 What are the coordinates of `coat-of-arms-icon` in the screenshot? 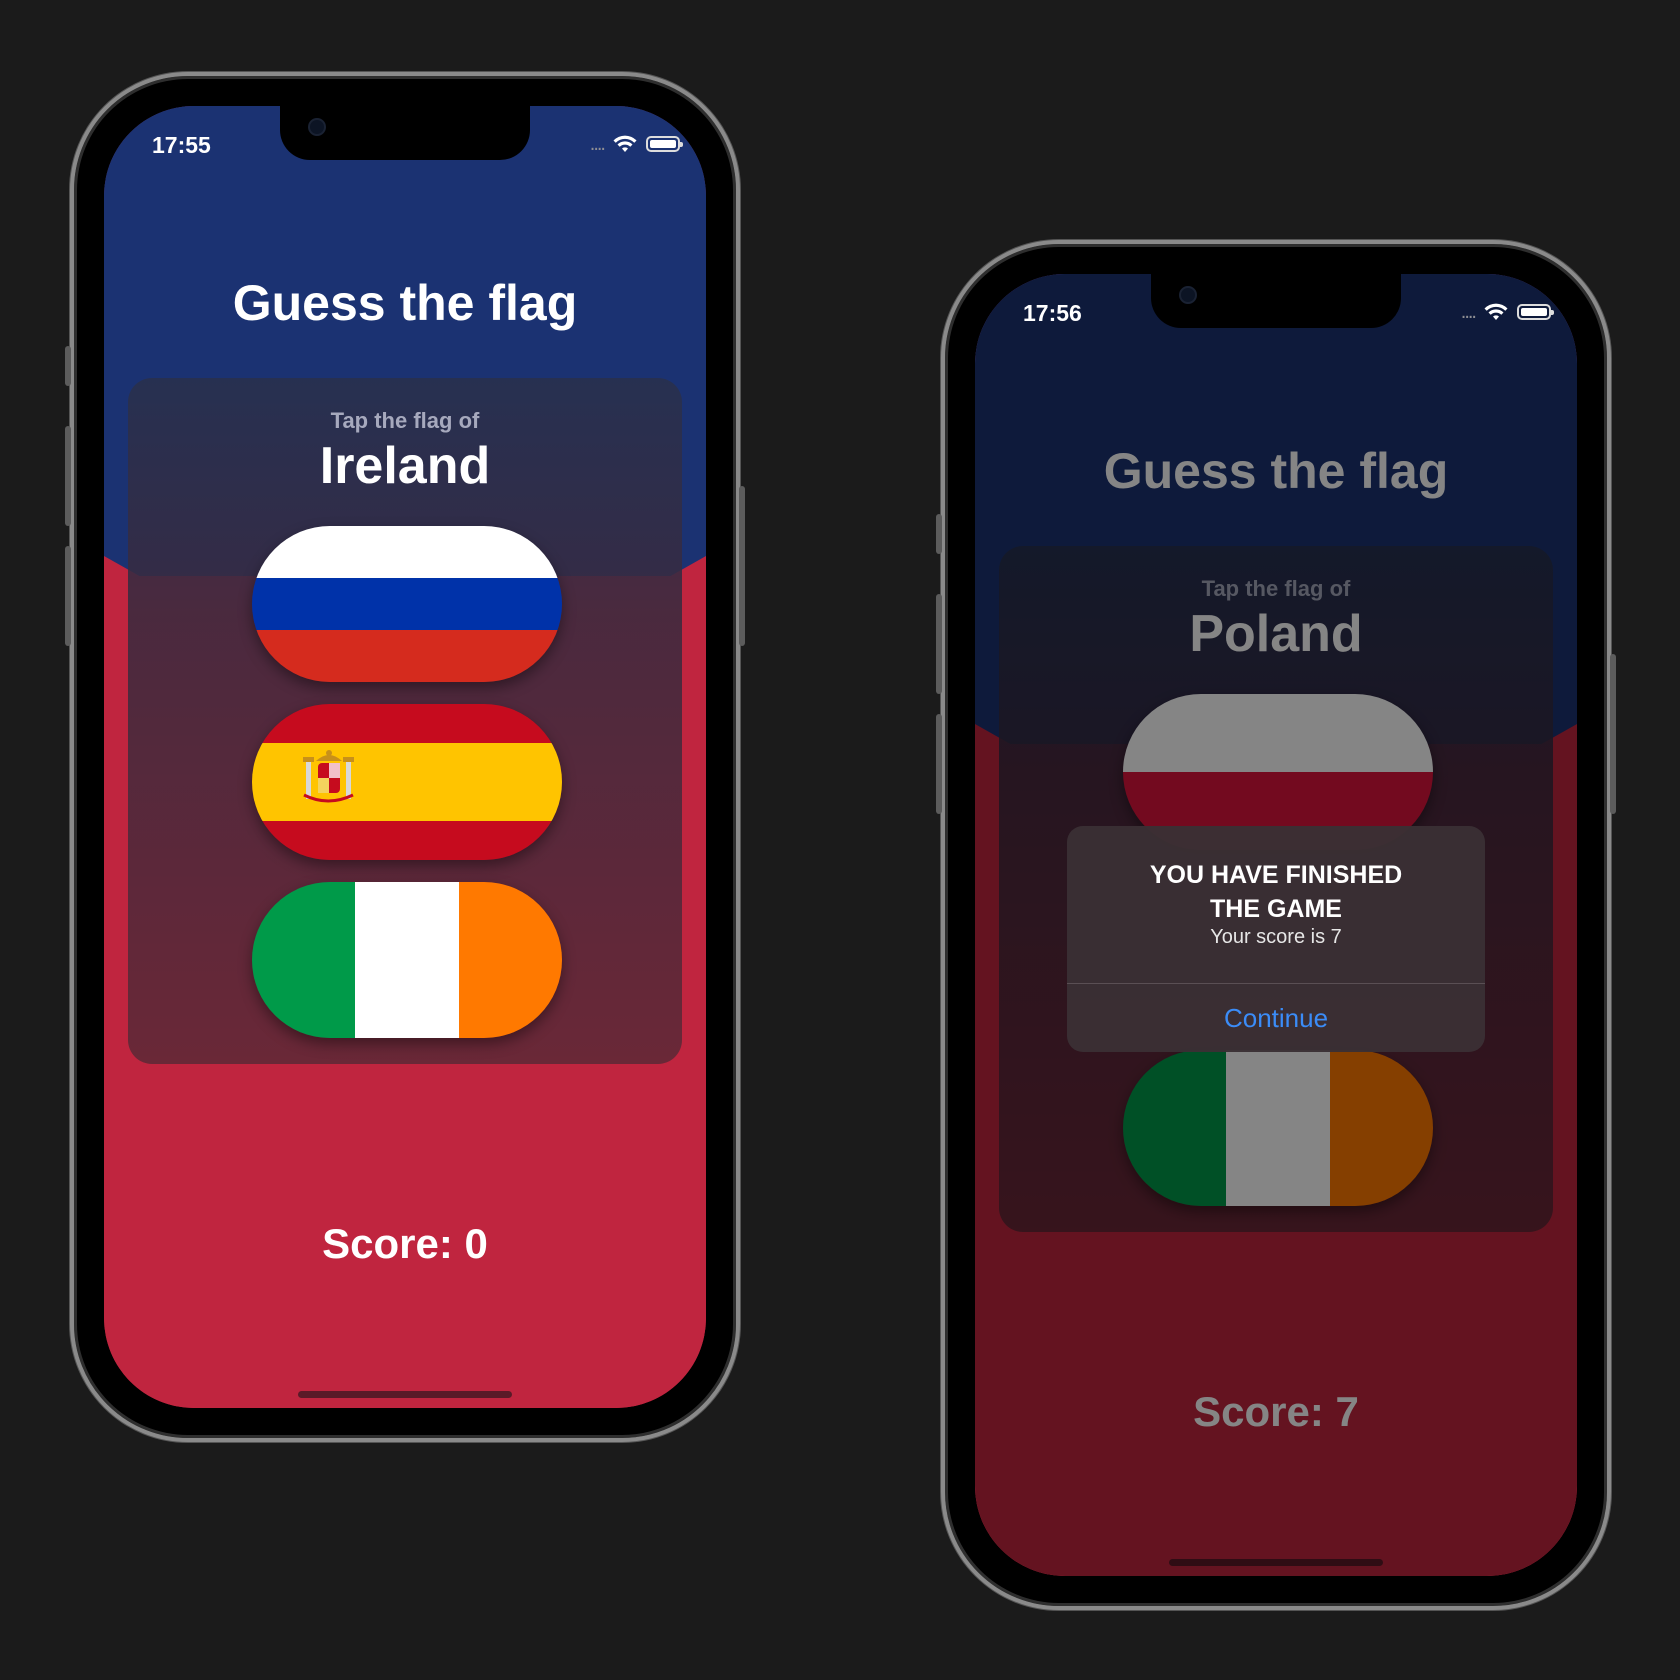 It's located at (328, 776).